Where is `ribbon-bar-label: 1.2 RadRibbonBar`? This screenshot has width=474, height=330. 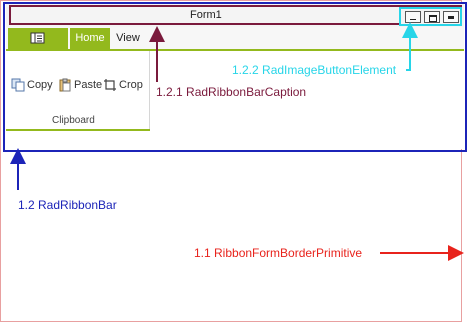 ribbon-bar-label: 1.2 RadRibbonBar is located at coordinates (67, 205).